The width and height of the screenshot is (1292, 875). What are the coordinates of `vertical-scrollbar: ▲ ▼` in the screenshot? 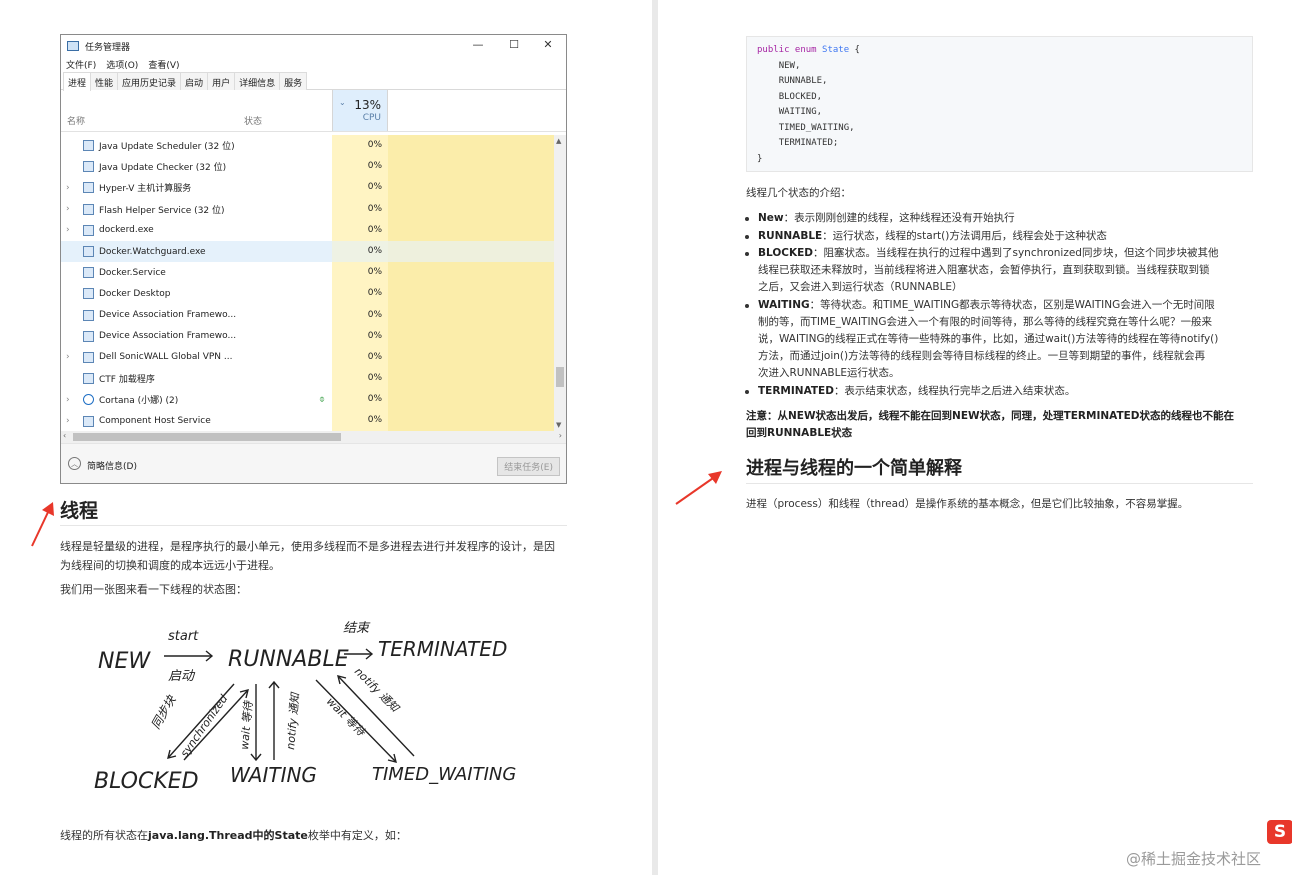 It's located at (560, 283).